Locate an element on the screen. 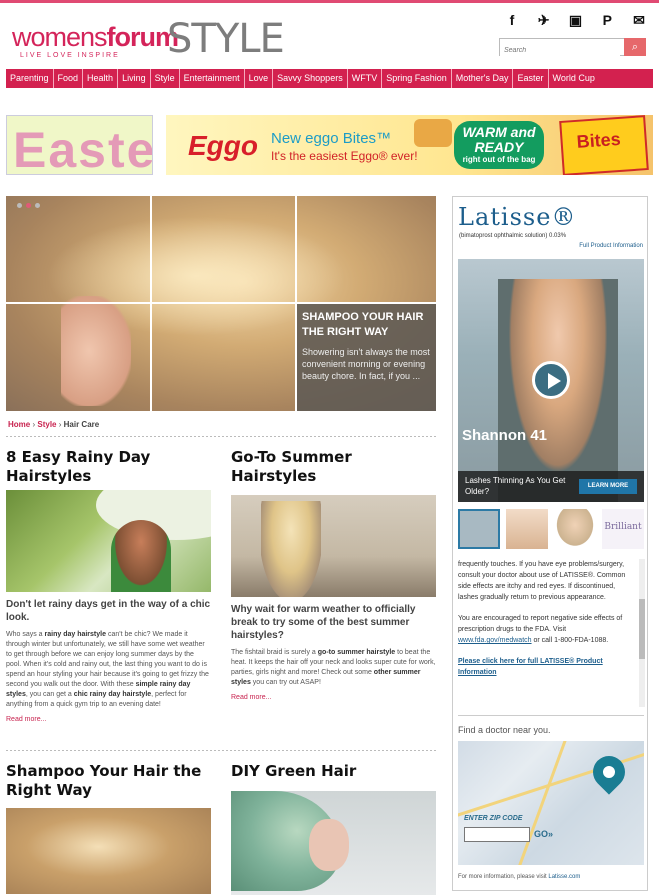  nav-item-health: Health is located at coordinates (101, 78).